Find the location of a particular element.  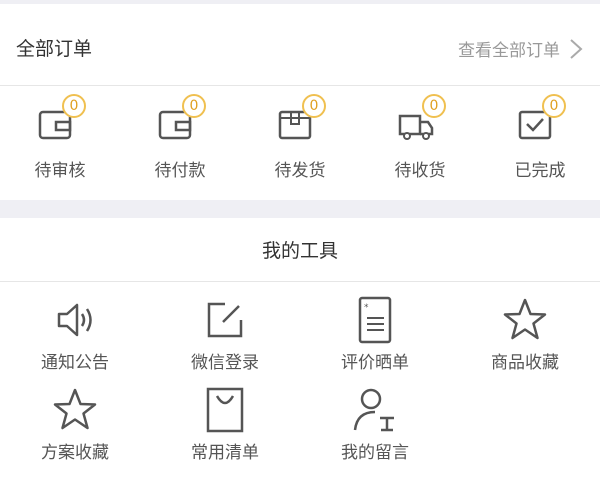

order-status-label: 待付款 is located at coordinates (180, 171).